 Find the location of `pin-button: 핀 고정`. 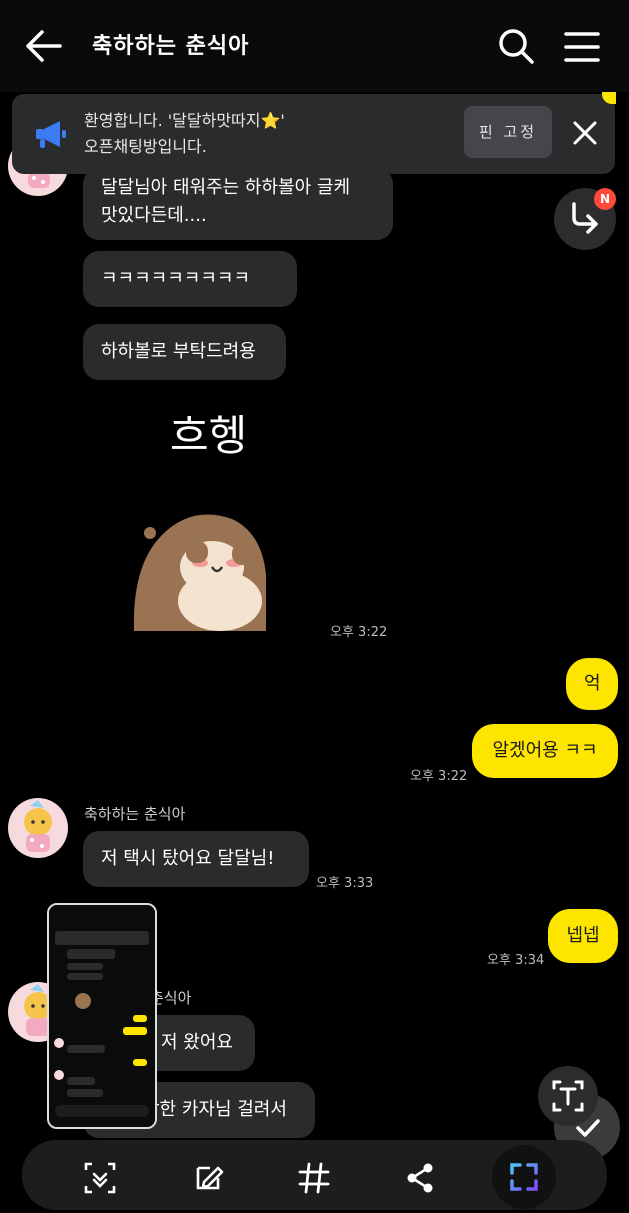

pin-button: 핀 고정 is located at coordinates (508, 132).